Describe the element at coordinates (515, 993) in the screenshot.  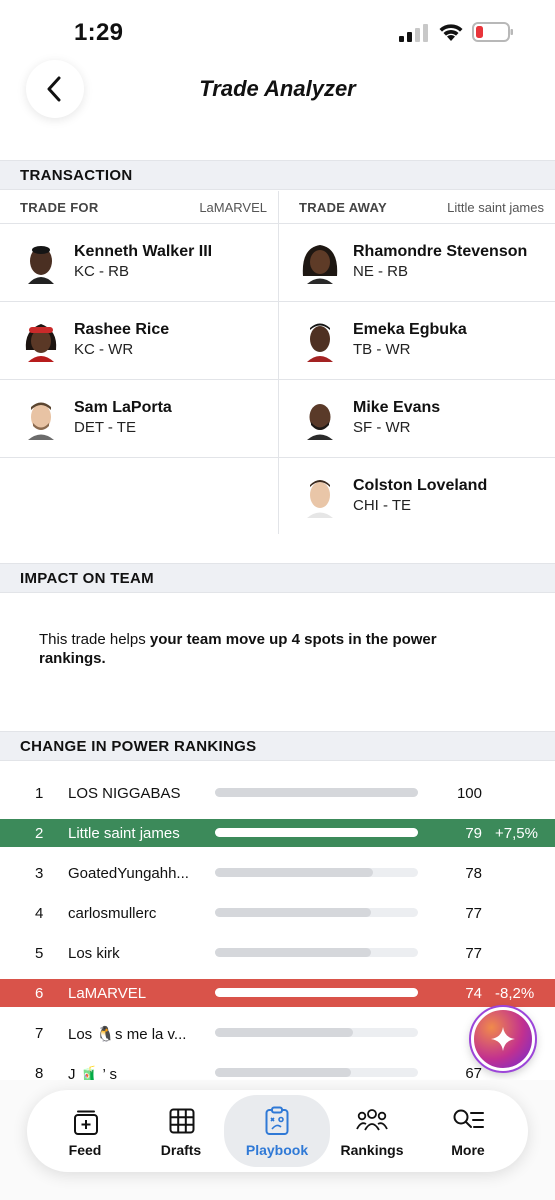
I see `score-change: -8,2%` at that location.